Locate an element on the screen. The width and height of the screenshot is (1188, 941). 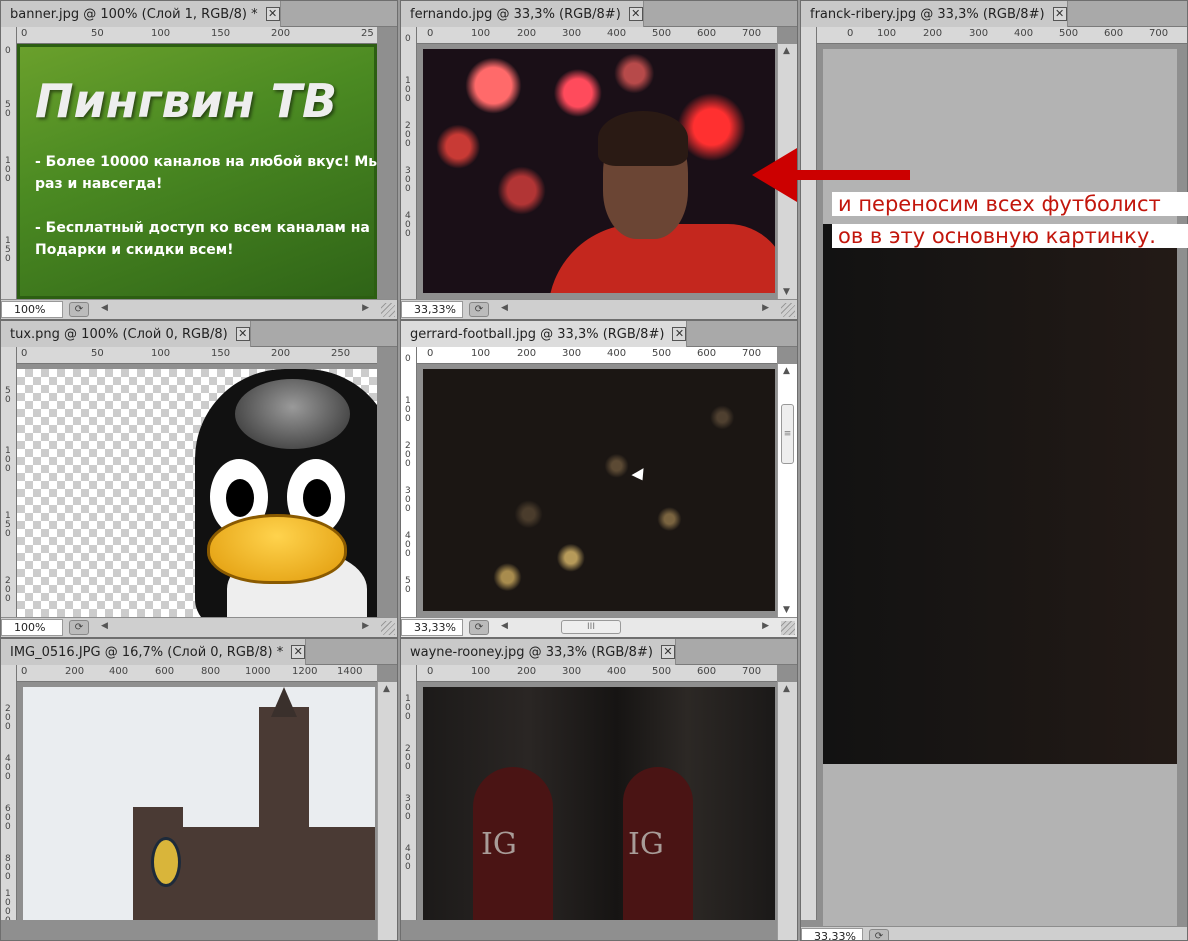
tux-head-highlight is located at coordinates (292, 414).